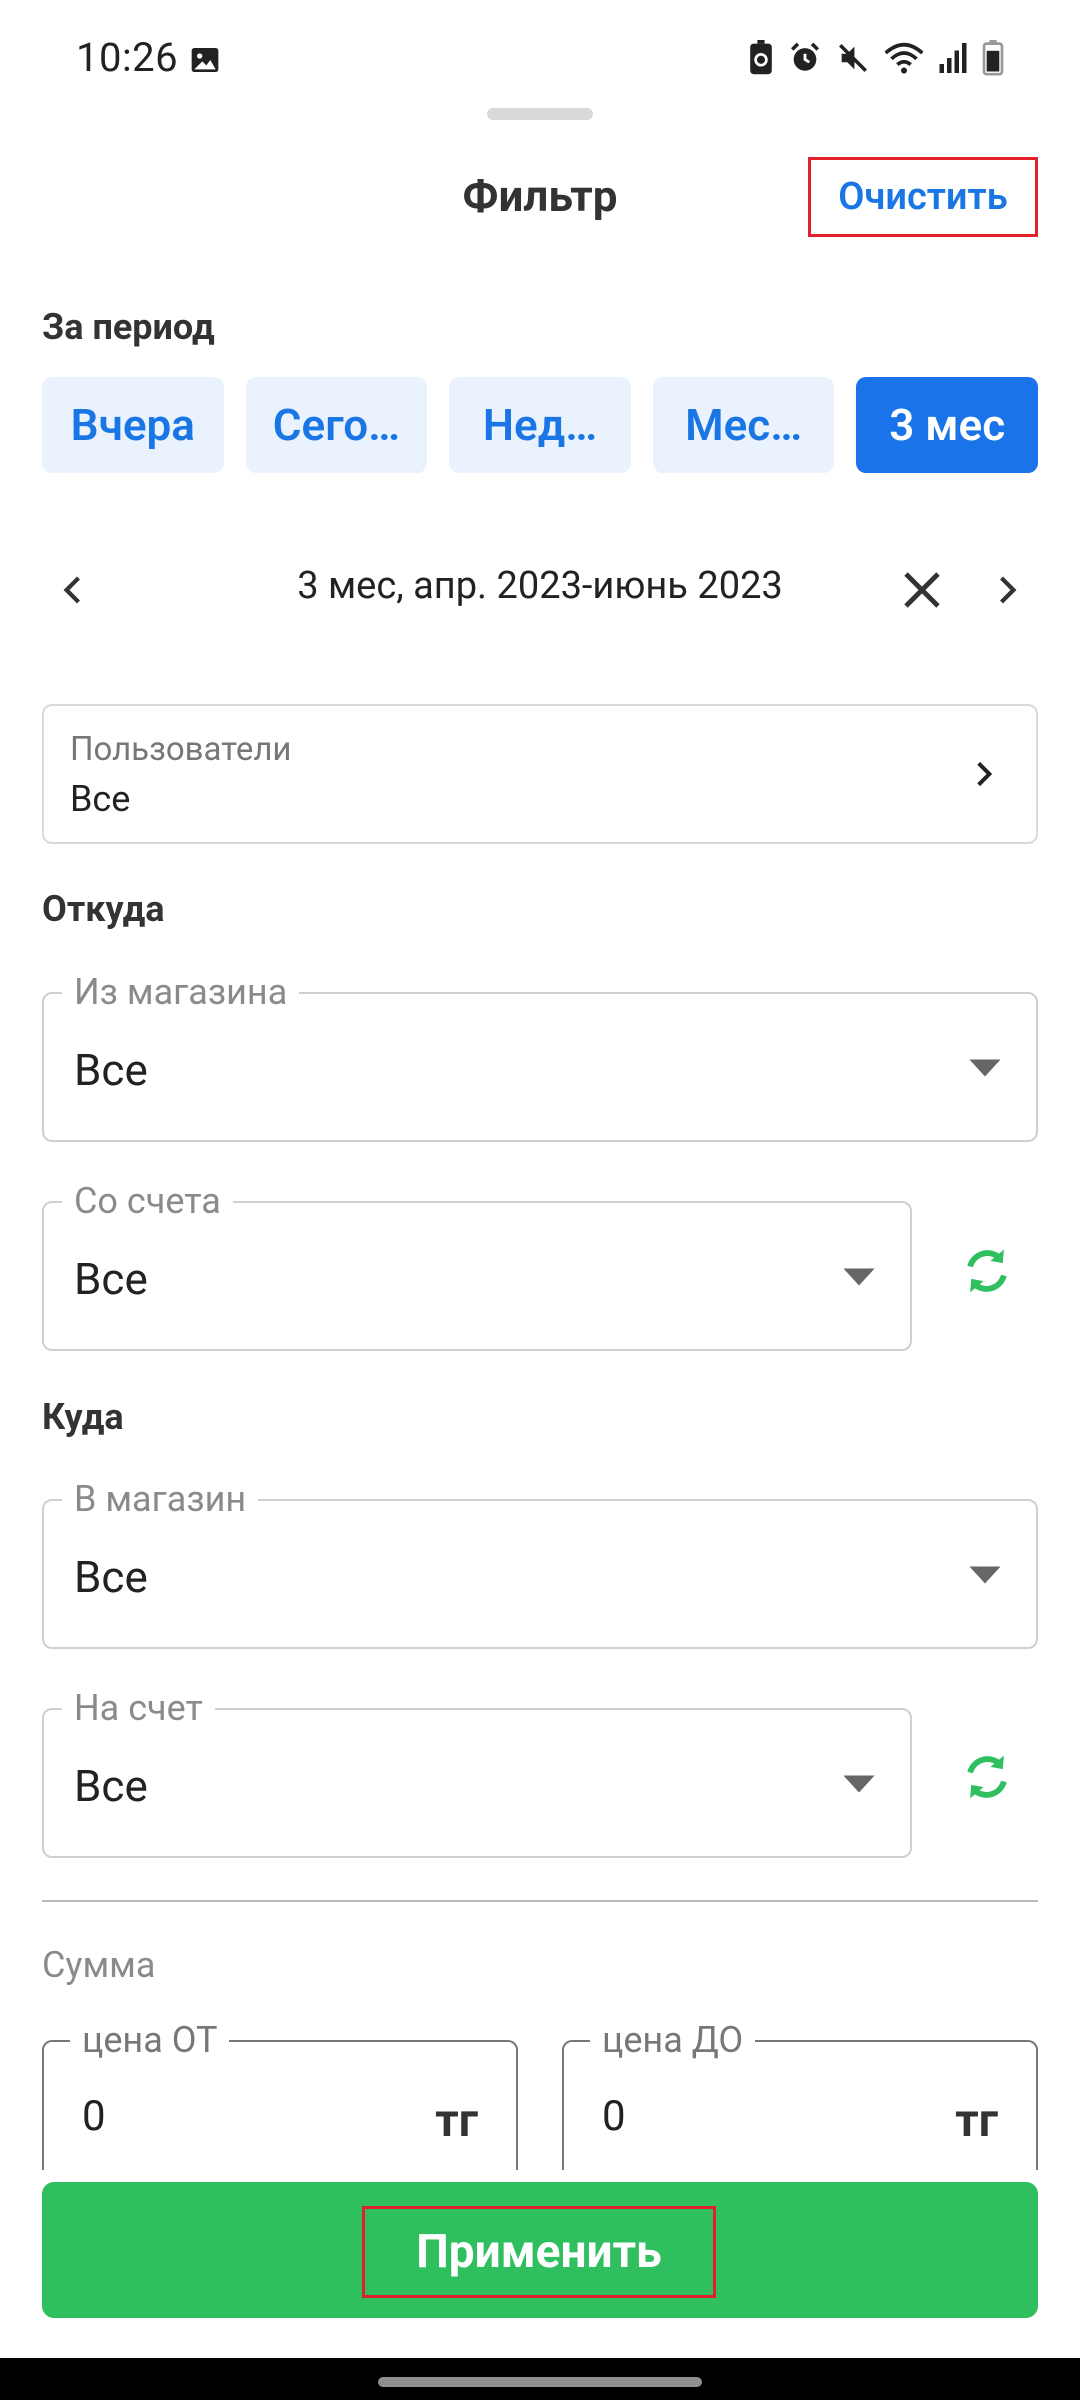  Describe the element at coordinates (477, 1265) in the screenshot. I see `from-account-select: Со счета Все` at that location.